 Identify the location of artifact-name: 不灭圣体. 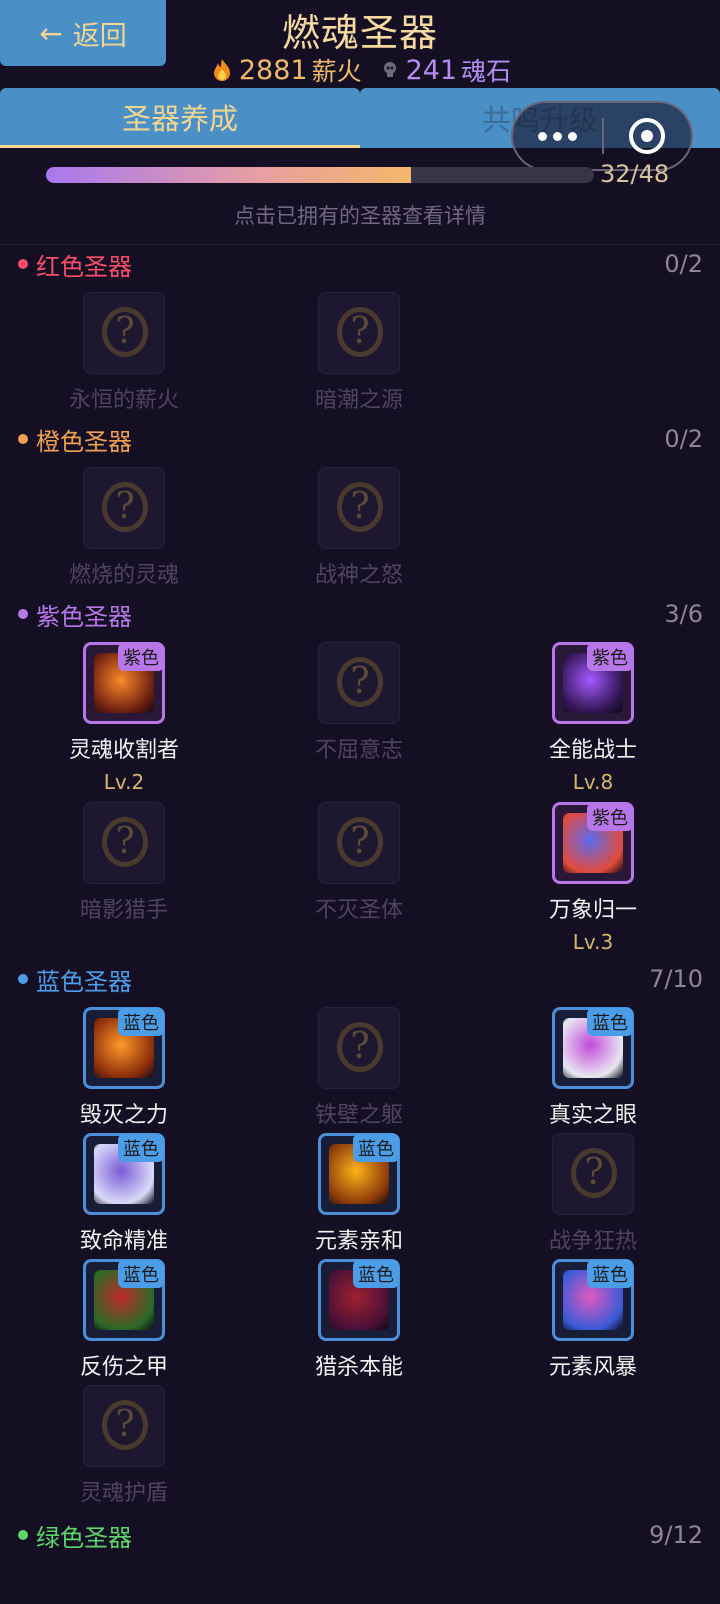
(358, 910).